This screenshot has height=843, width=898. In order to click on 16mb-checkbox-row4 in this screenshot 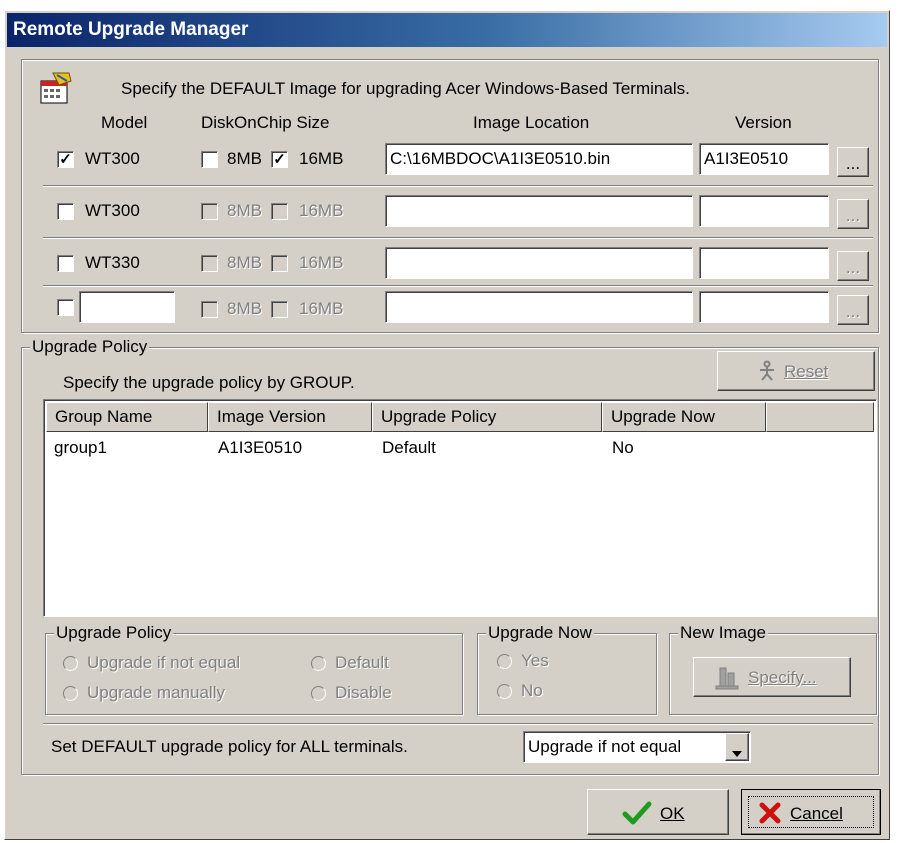, I will do `click(279, 309)`.